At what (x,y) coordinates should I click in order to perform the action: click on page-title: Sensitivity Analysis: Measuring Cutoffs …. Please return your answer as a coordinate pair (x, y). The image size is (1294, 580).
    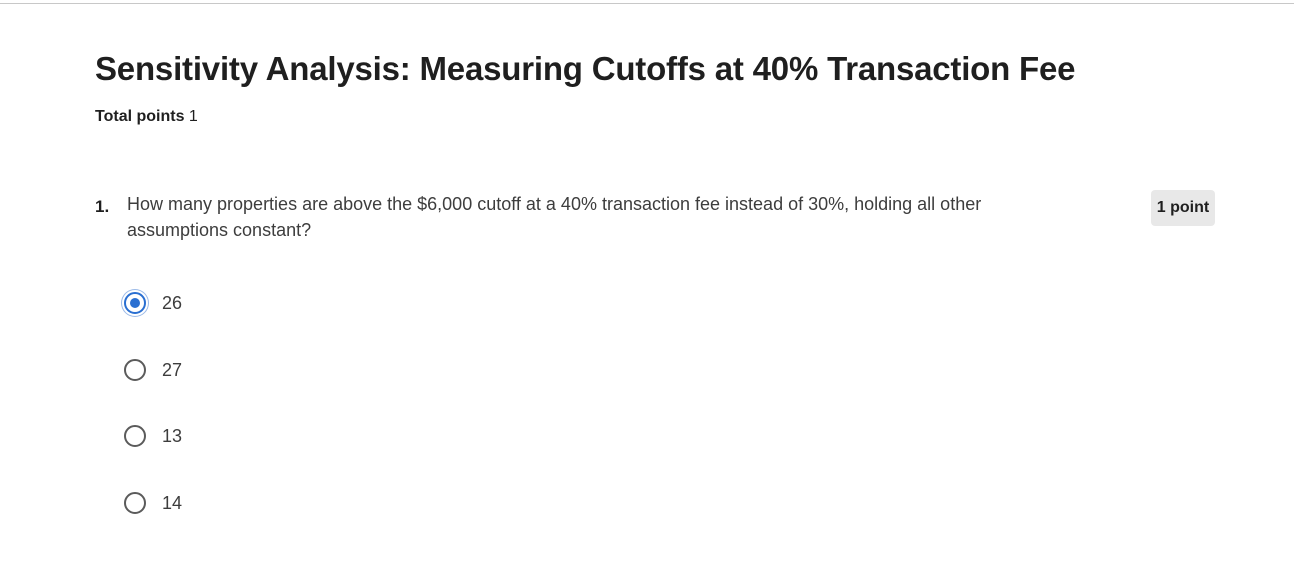
    Looking at the image, I should click on (585, 68).